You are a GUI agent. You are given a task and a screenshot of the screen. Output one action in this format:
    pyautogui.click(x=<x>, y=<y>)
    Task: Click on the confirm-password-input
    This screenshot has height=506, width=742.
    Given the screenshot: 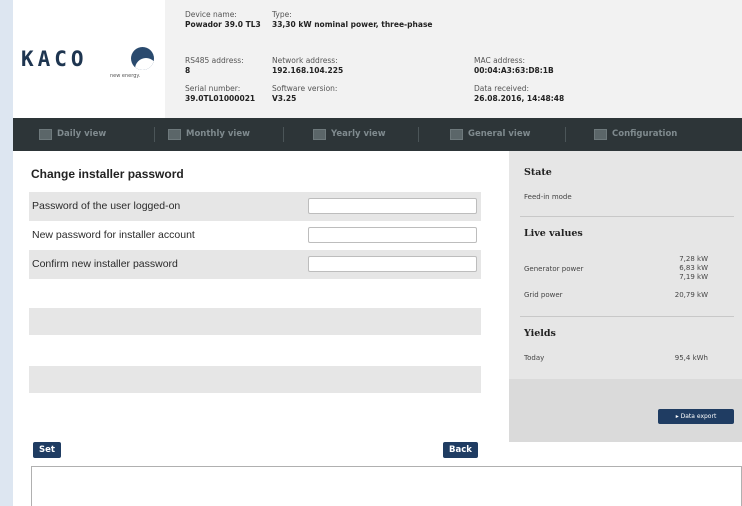 What is the action you would take?
    pyautogui.click(x=392, y=264)
    